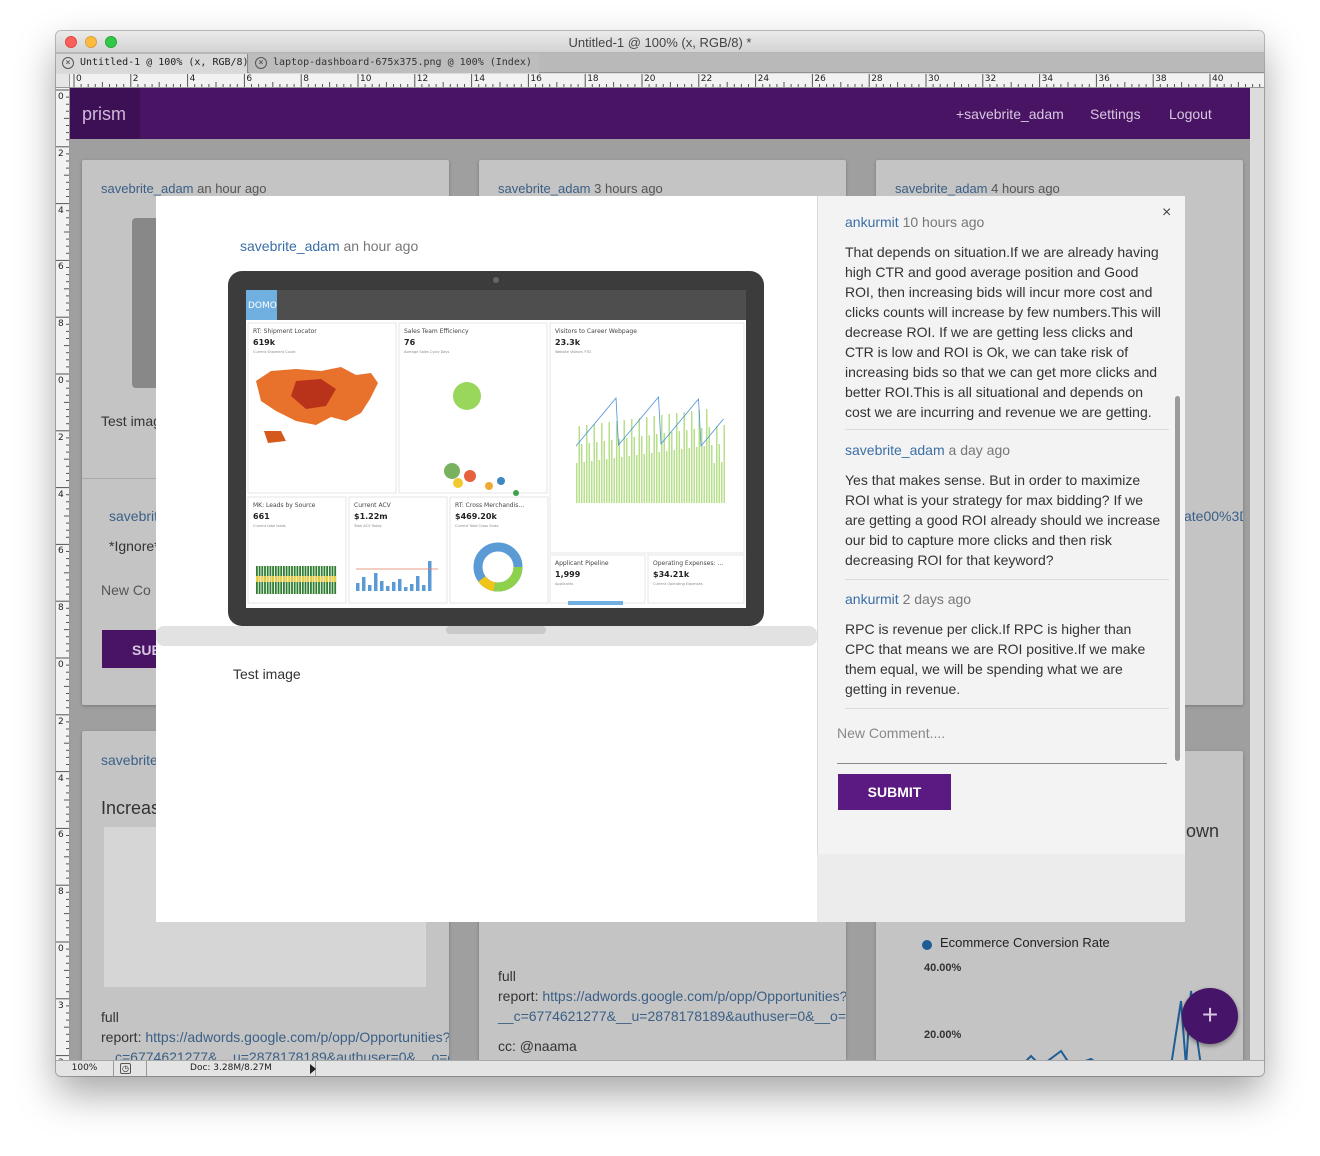  Describe the element at coordinates (650, 79) in the screenshot. I see `ruler-label: 20` at that location.